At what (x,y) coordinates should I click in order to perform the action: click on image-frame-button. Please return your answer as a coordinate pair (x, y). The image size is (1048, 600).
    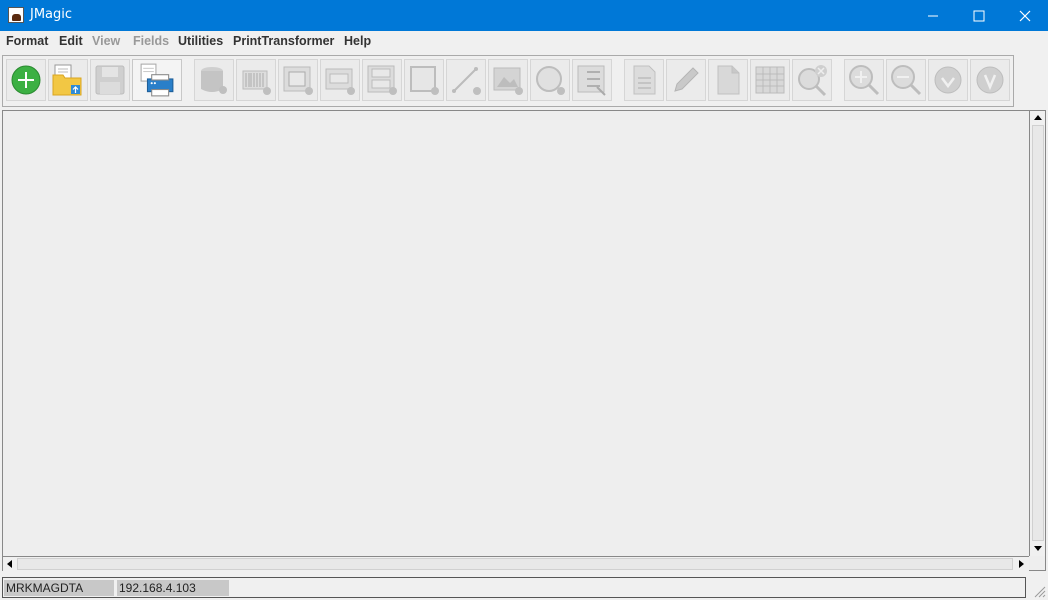
    Looking at the image, I should click on (298, 80).